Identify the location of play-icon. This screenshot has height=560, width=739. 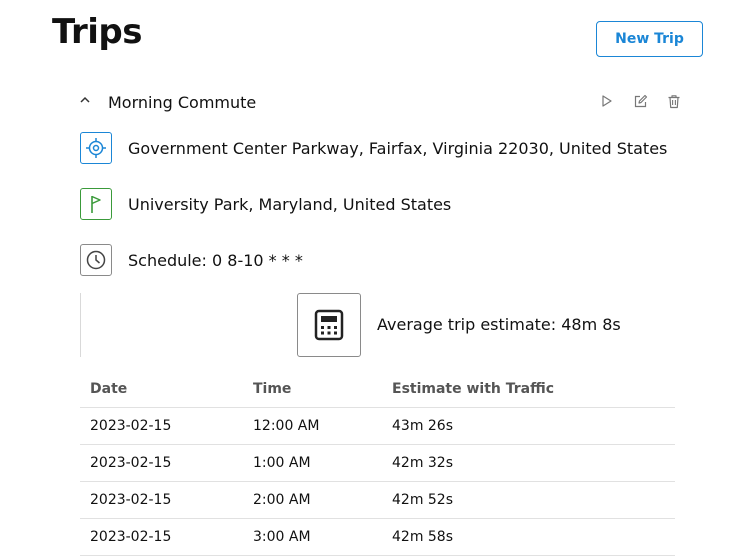
(607, 101).